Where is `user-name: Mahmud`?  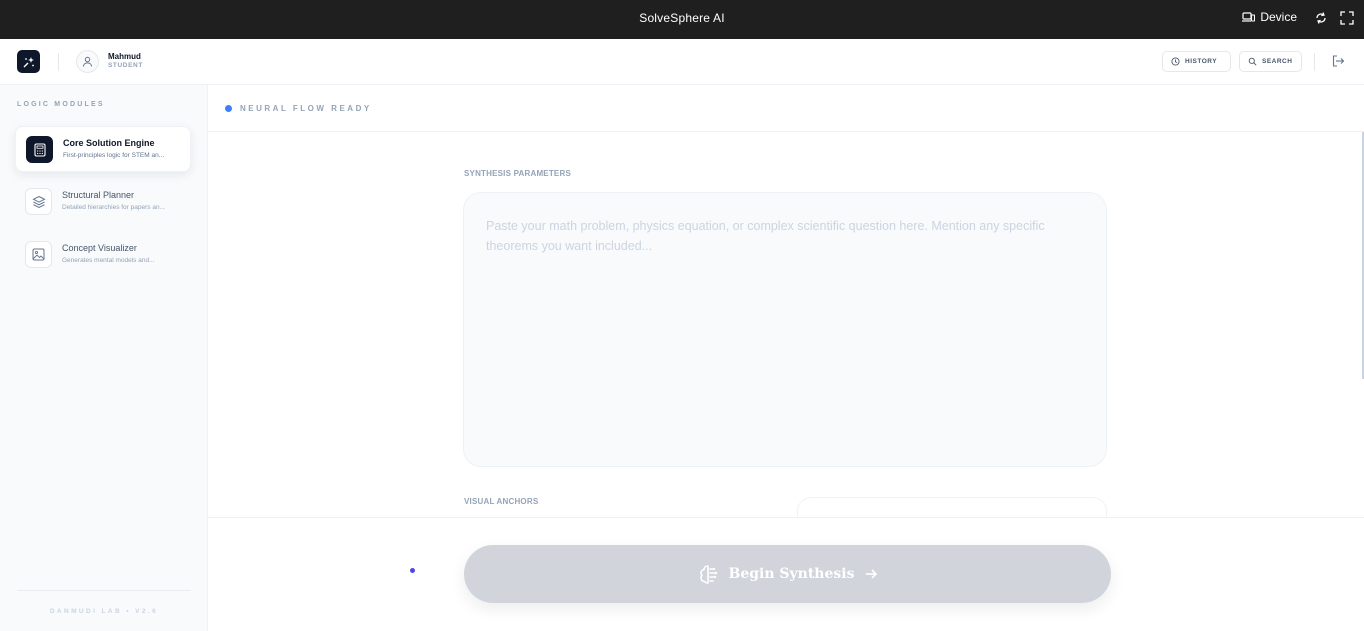 user-name: Mahmud is located at coordinates (124, 56).